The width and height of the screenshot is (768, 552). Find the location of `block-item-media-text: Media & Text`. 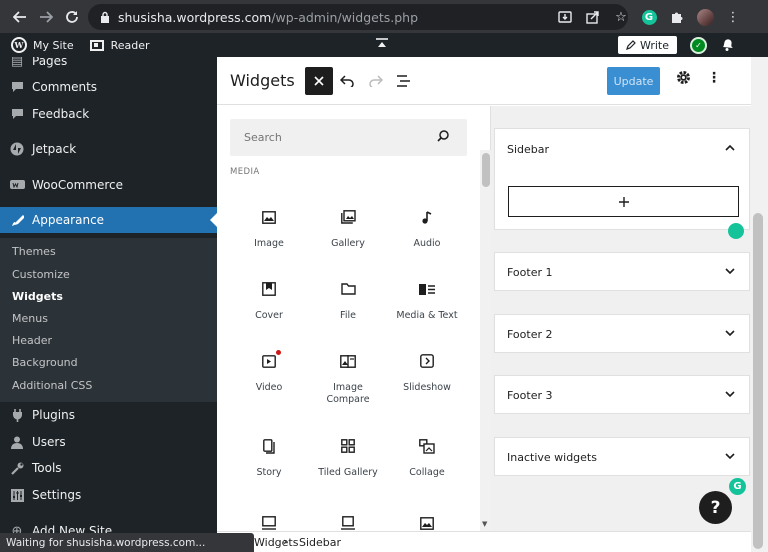

block-item-media-text: Media & Text is located at coordinates (427, 301).